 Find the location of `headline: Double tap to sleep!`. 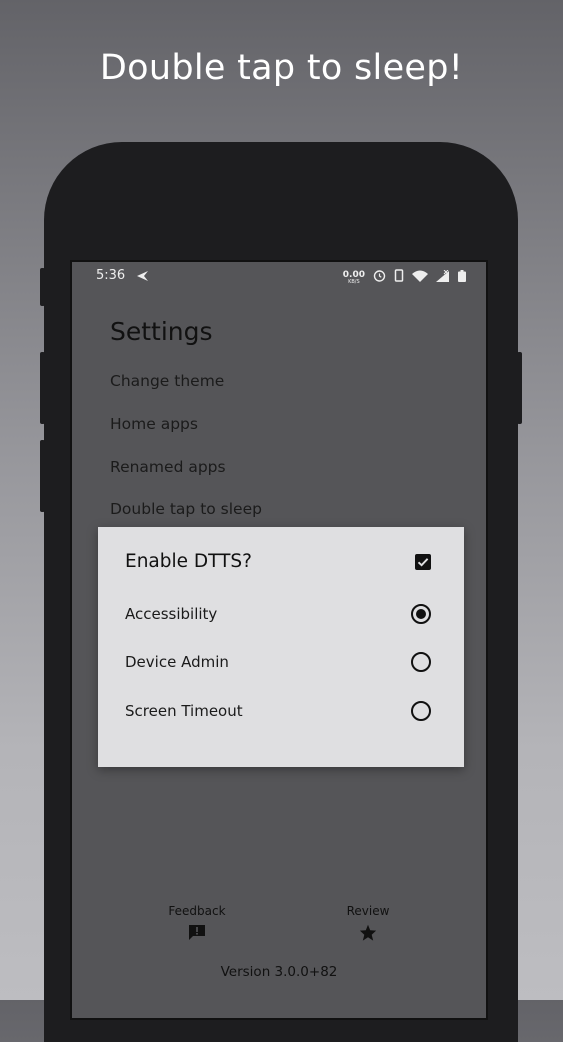

headline: Double tap to sleep! is located at coordinates (281, 68).